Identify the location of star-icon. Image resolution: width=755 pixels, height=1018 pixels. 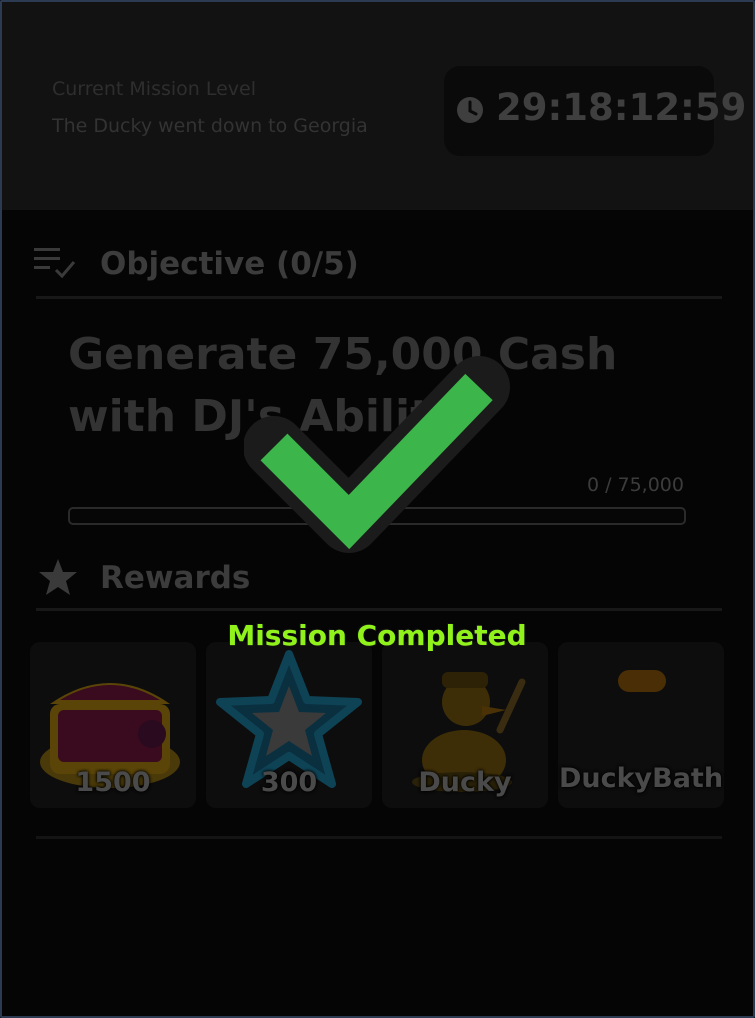
(58, 577).